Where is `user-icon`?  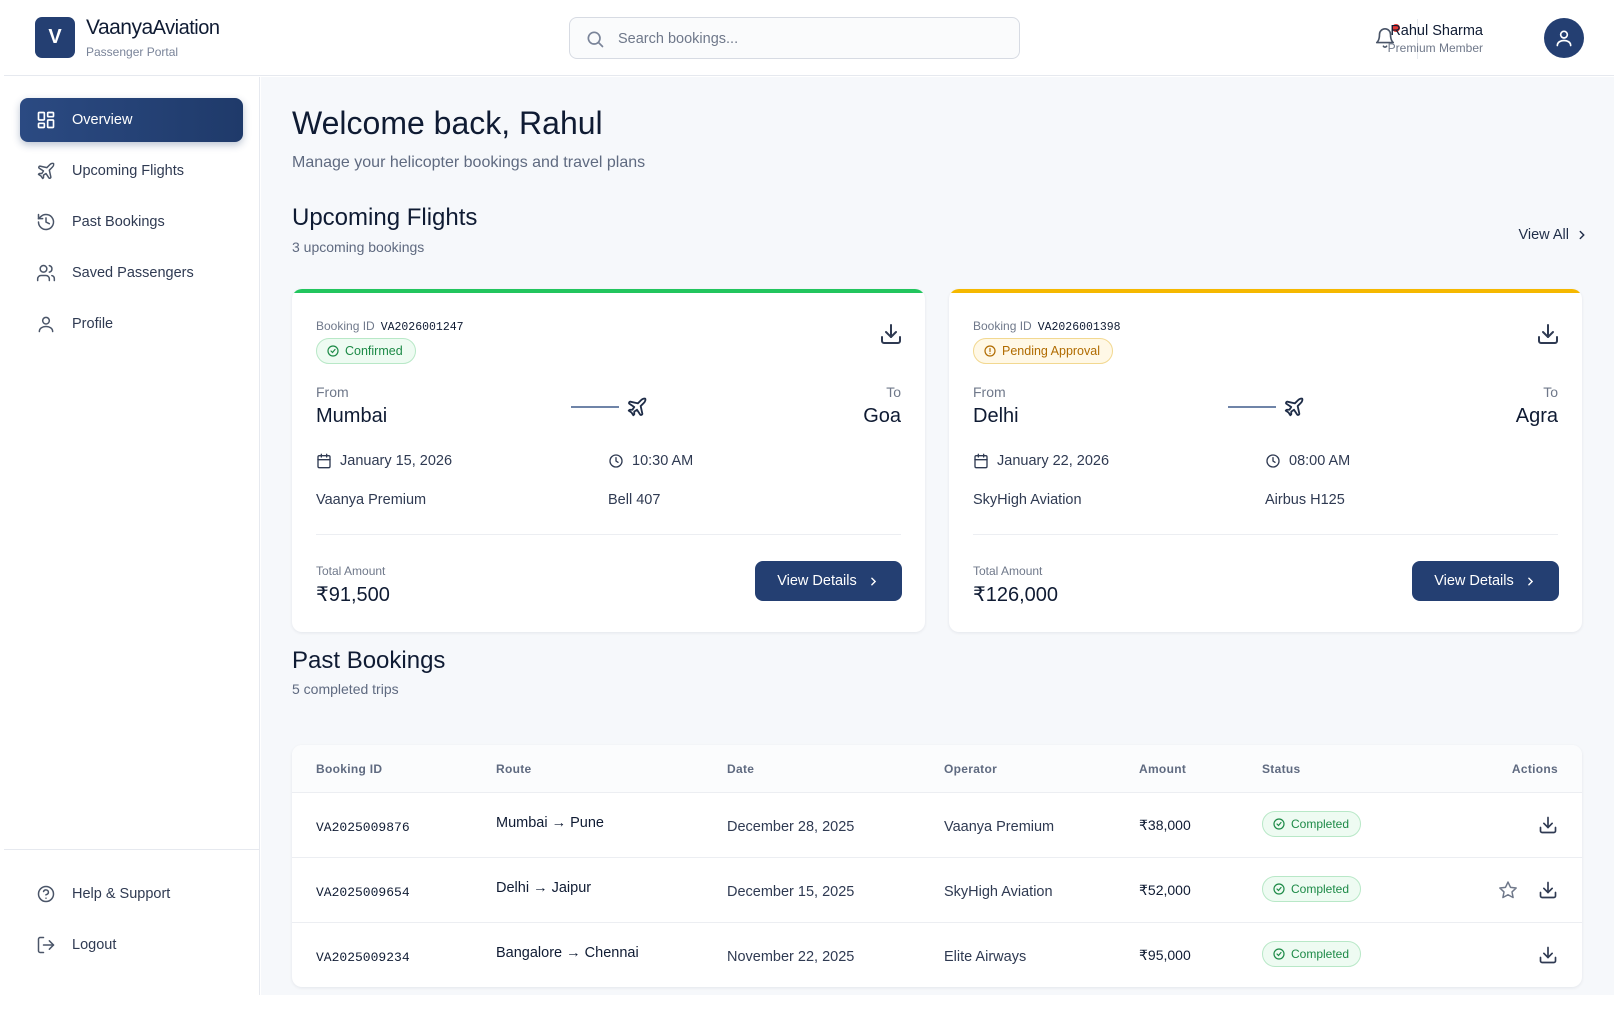 user-icon is located at coordinates (1564, 38).